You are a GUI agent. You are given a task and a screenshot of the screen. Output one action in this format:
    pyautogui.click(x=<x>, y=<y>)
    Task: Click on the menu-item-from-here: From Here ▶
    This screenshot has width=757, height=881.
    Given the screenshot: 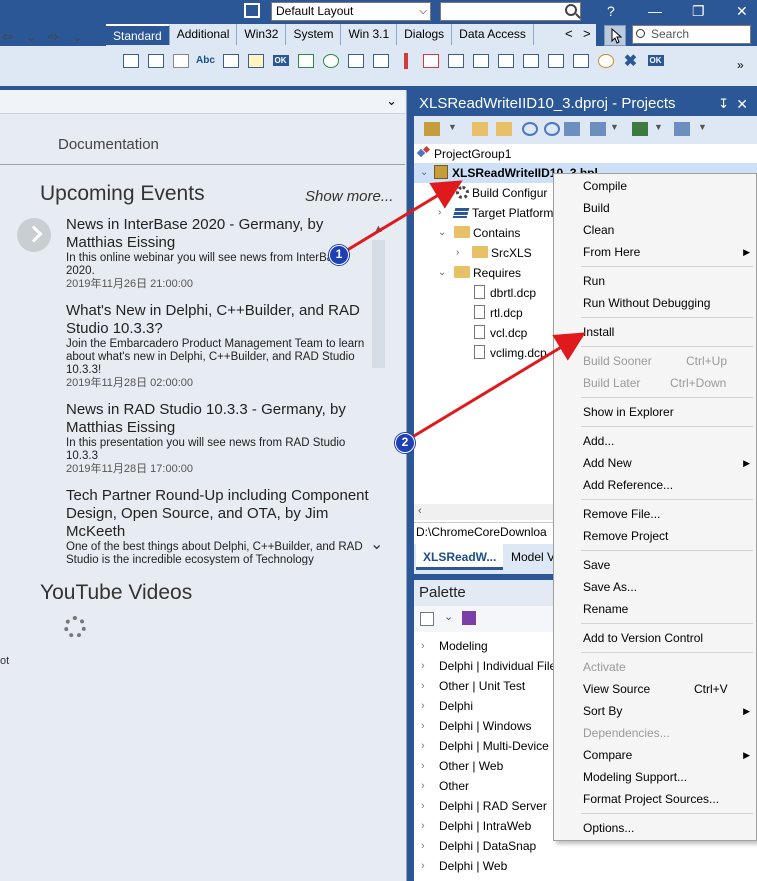 What is the action you would take?
    pyautogui.click(x=655, y=252)
    